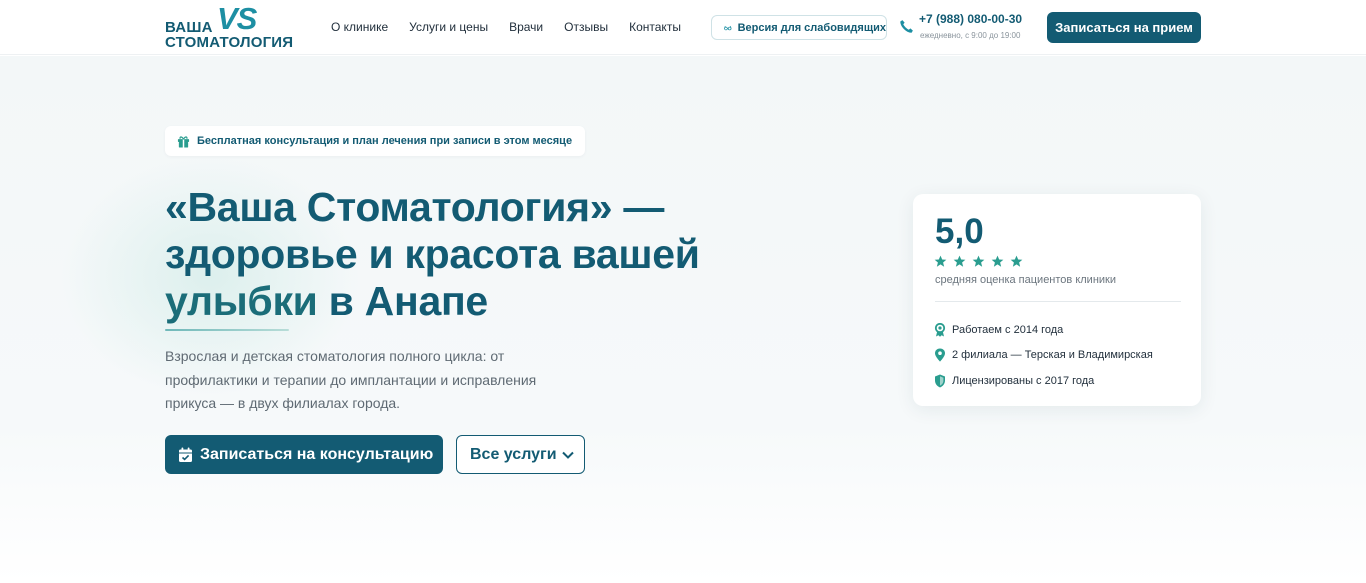 The width and height of the screenshot is (1366, 583). Describe the element at coordinates (728, 27) in the screenshot. I see `glasses-icon` at that location.